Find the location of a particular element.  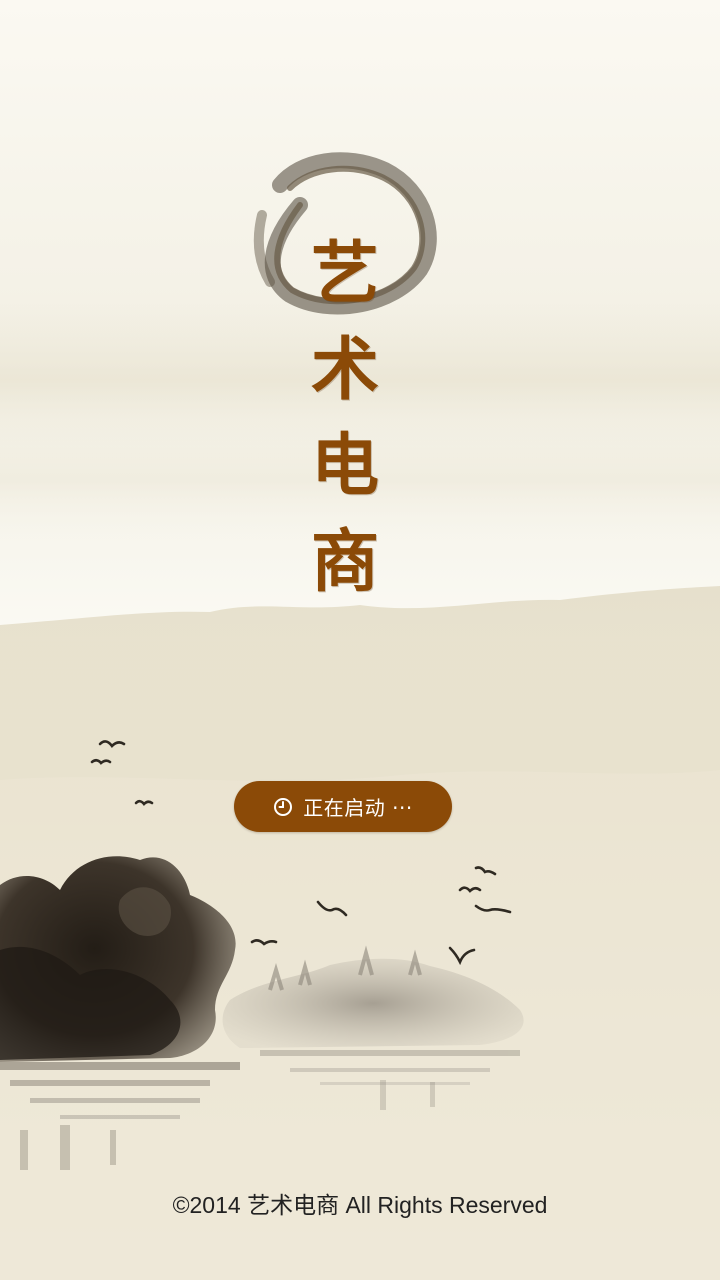

copyright-footer: ©2014 艺术电商 All Rights Reserved is located at coordinates (360, 1205).